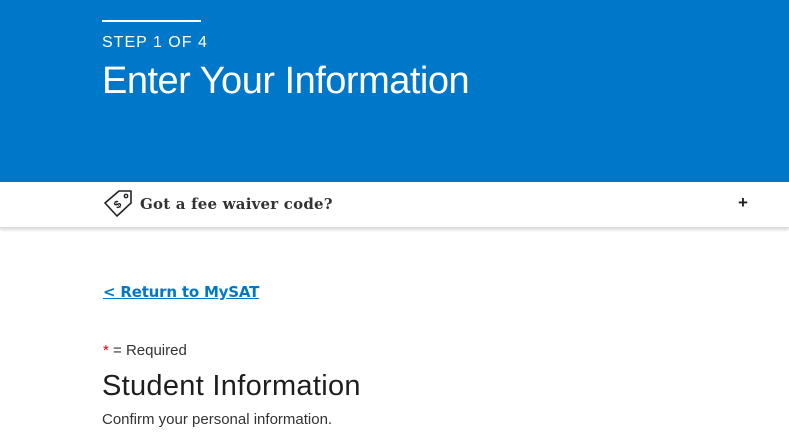  I want to click on return-to-mysat-link: < Return to MySAT, so click(181, 292).